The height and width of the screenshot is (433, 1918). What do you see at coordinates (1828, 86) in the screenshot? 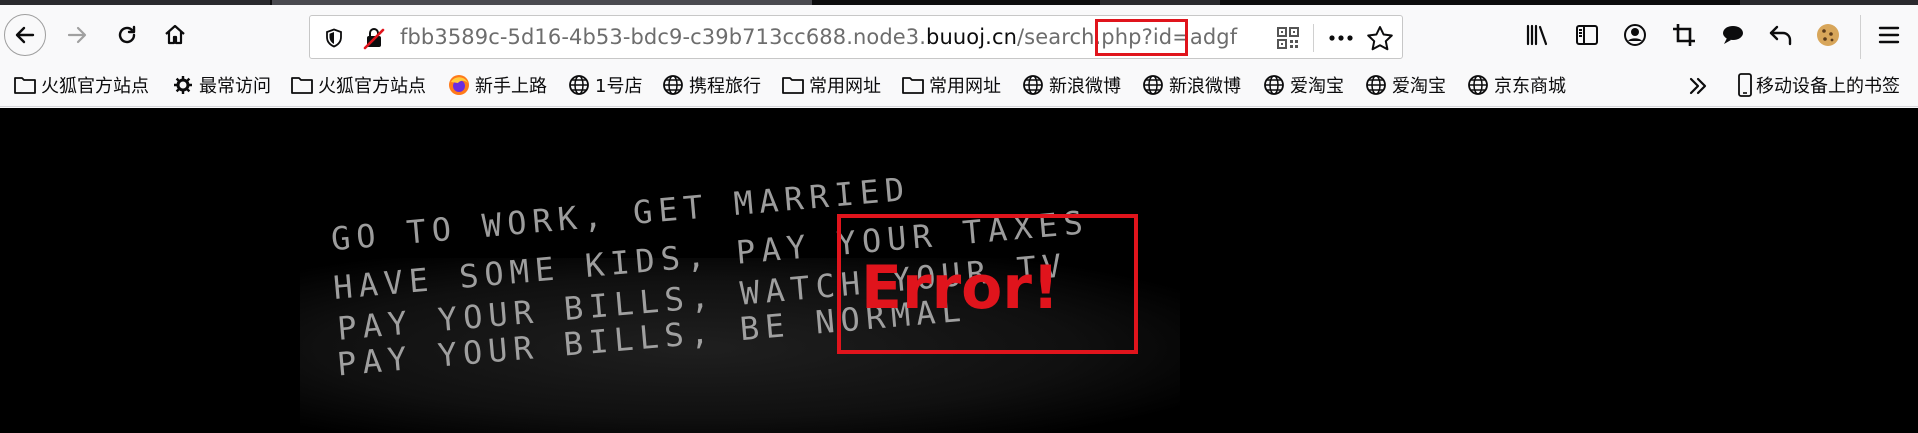
I see `mobile-bookmarks-label: 移动设备上的书签` at bounding box center [1828, 86].